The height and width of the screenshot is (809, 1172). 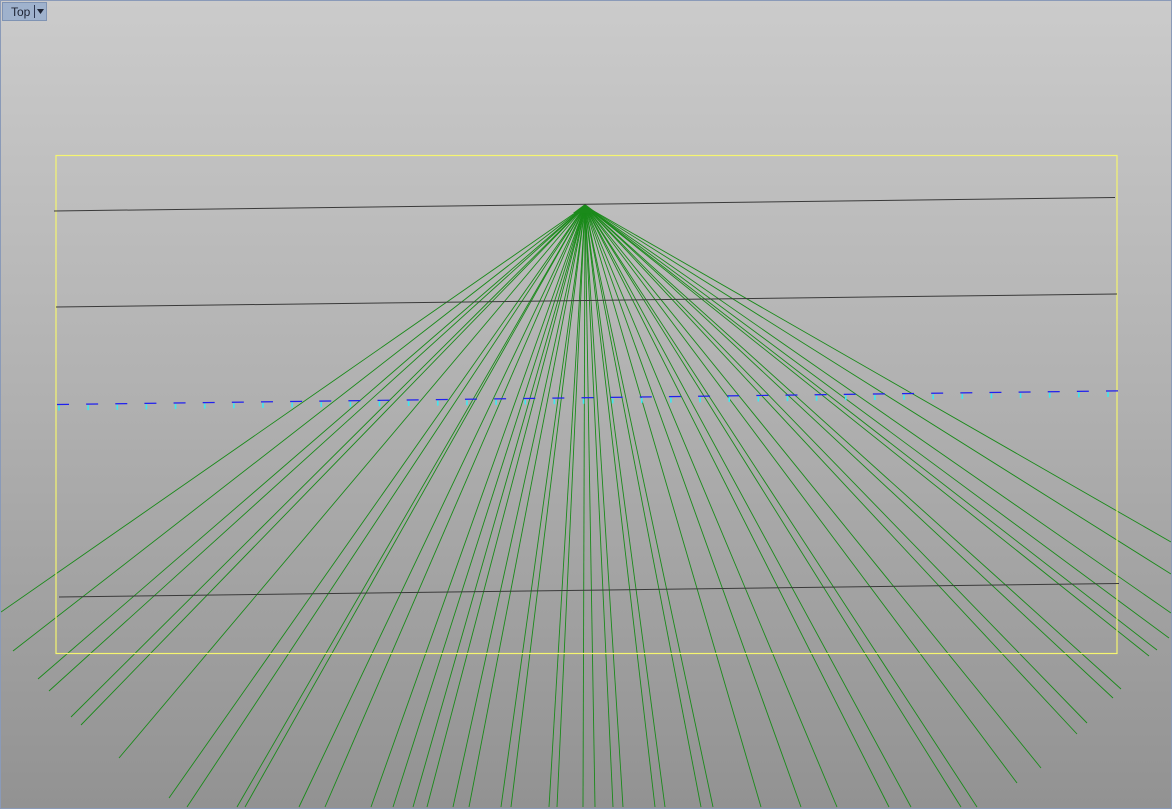 I want to click on viewport-label-text: Top, so click(x=21, y=12).